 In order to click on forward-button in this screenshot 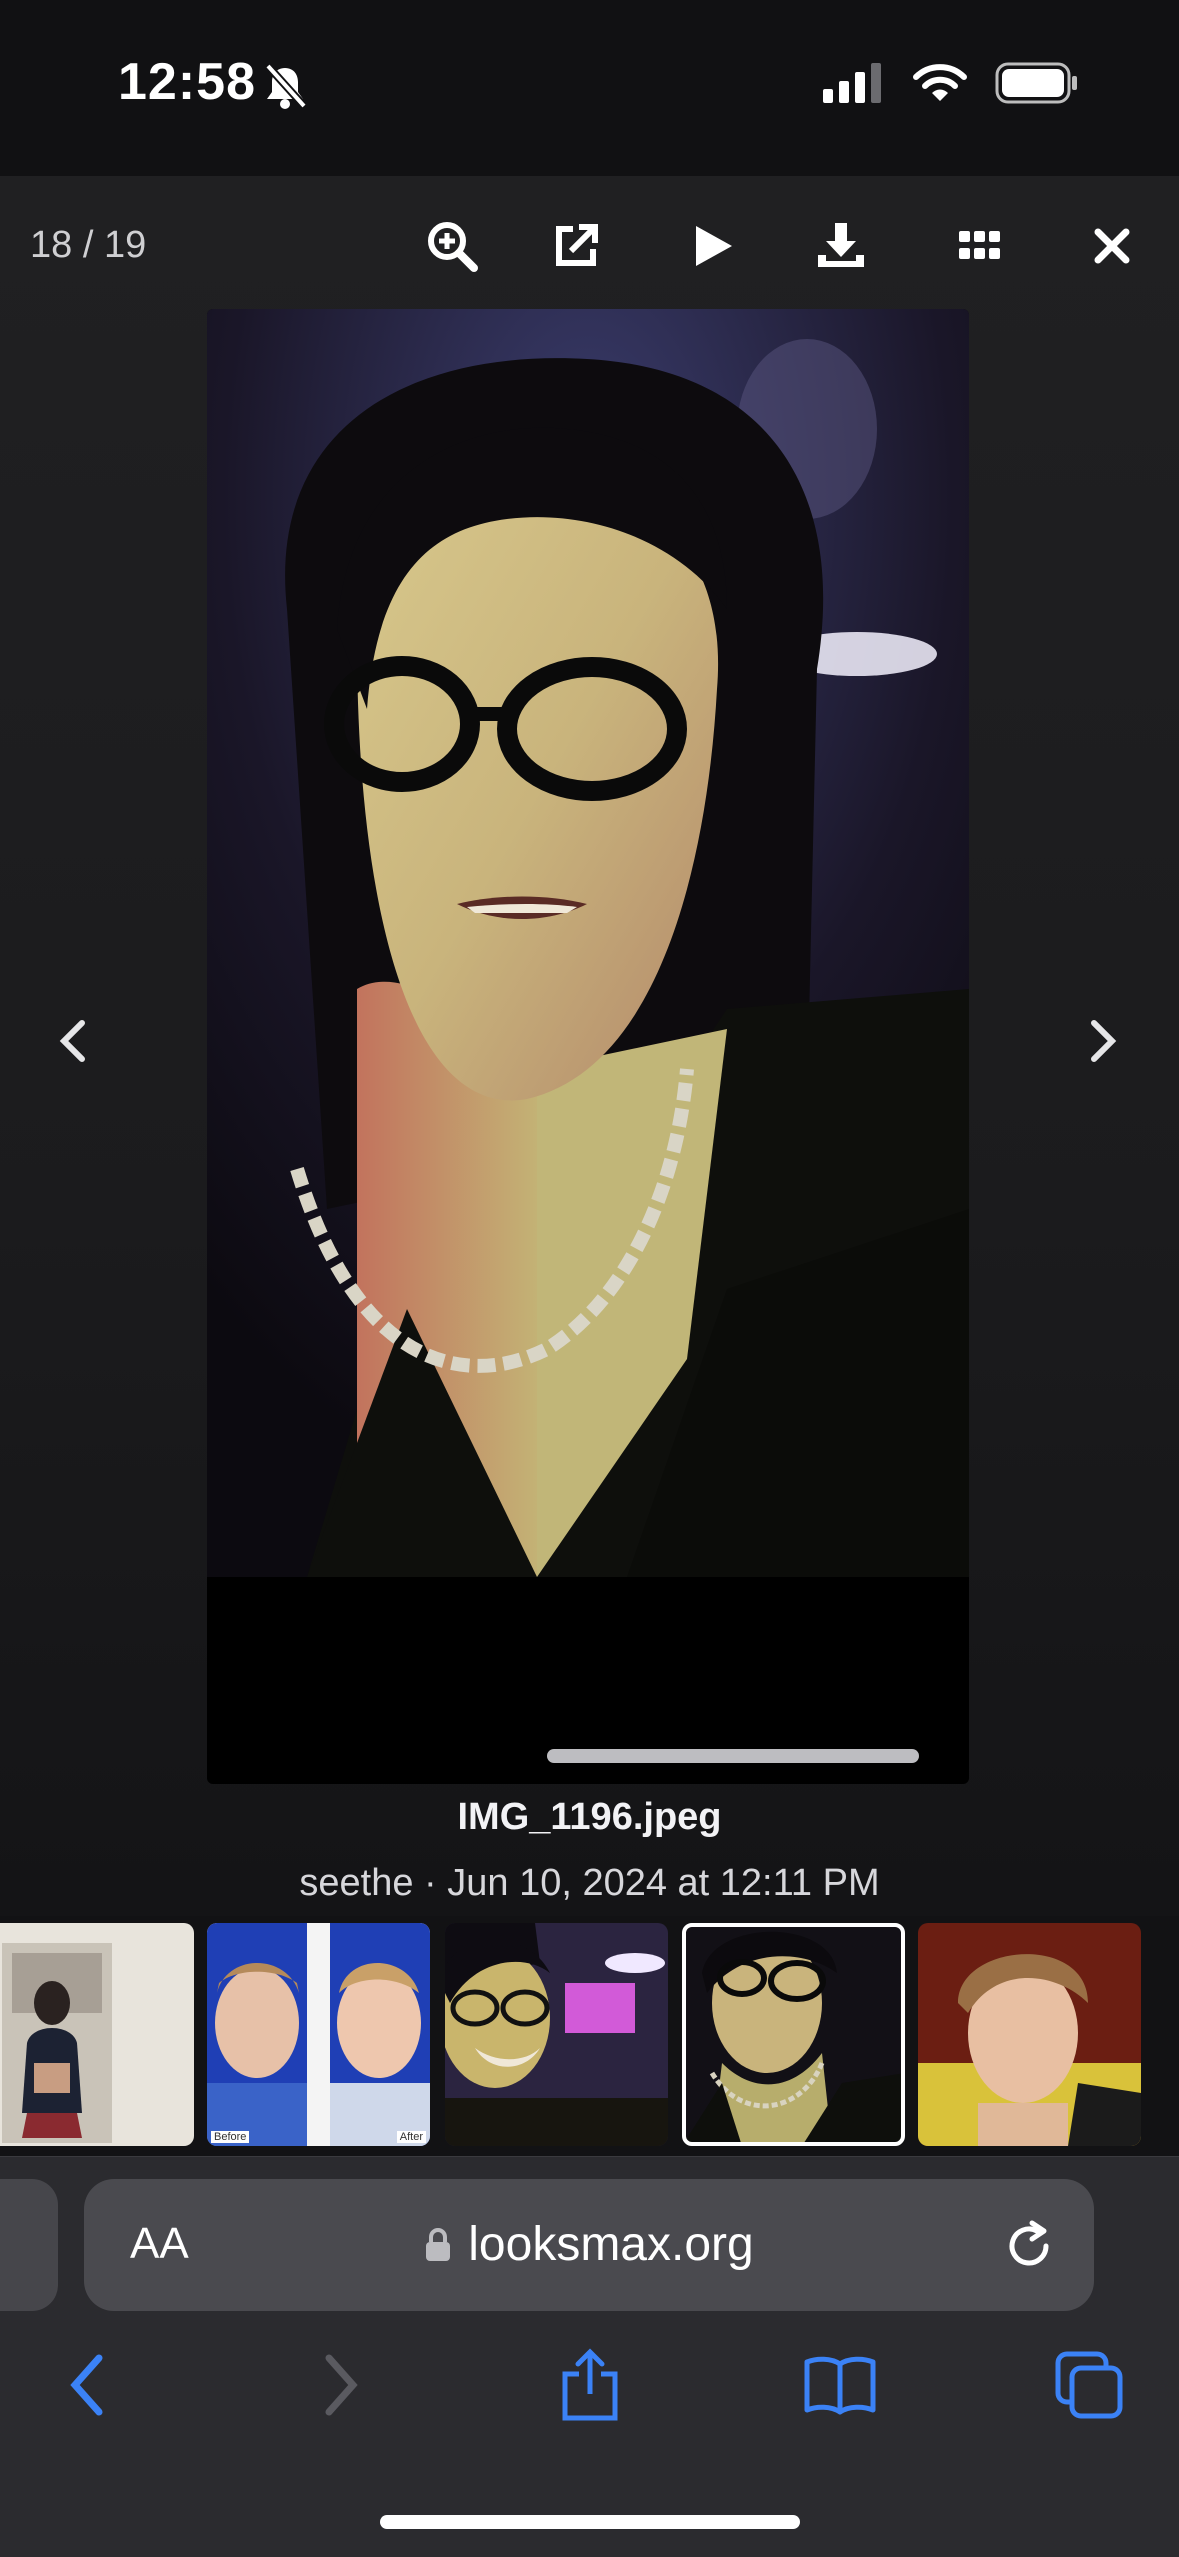, I will do `click(341, 2385)`.